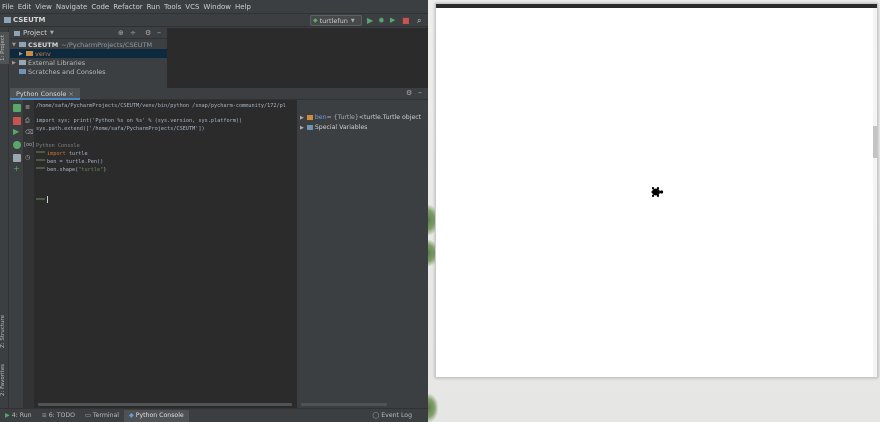 The height and width of the screenshot is (422, 880). What do you see at coordinates (29, 20) in the screenshot?
I see `breadcrumb-label: CSEUTM` at bounding box center [29, 20].